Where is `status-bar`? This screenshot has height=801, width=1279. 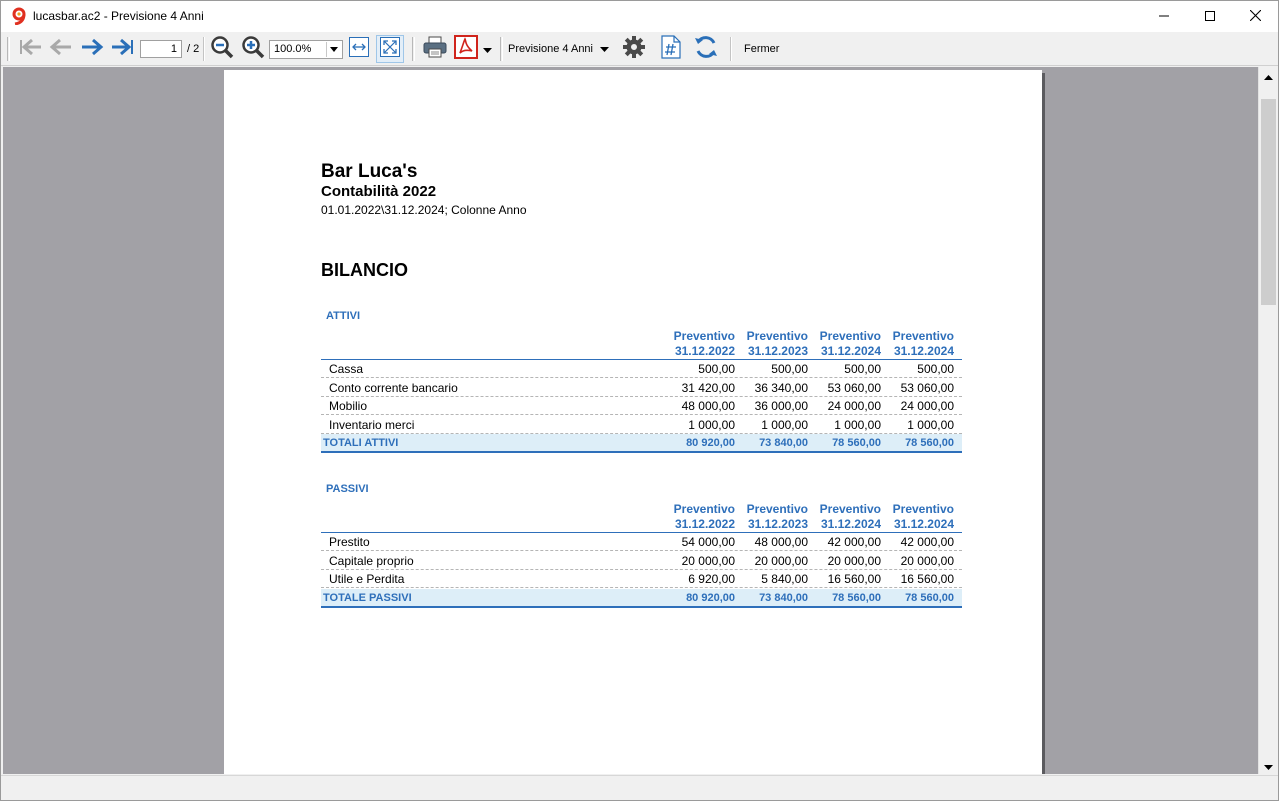
status-bar is located at coordinates (639, 787).